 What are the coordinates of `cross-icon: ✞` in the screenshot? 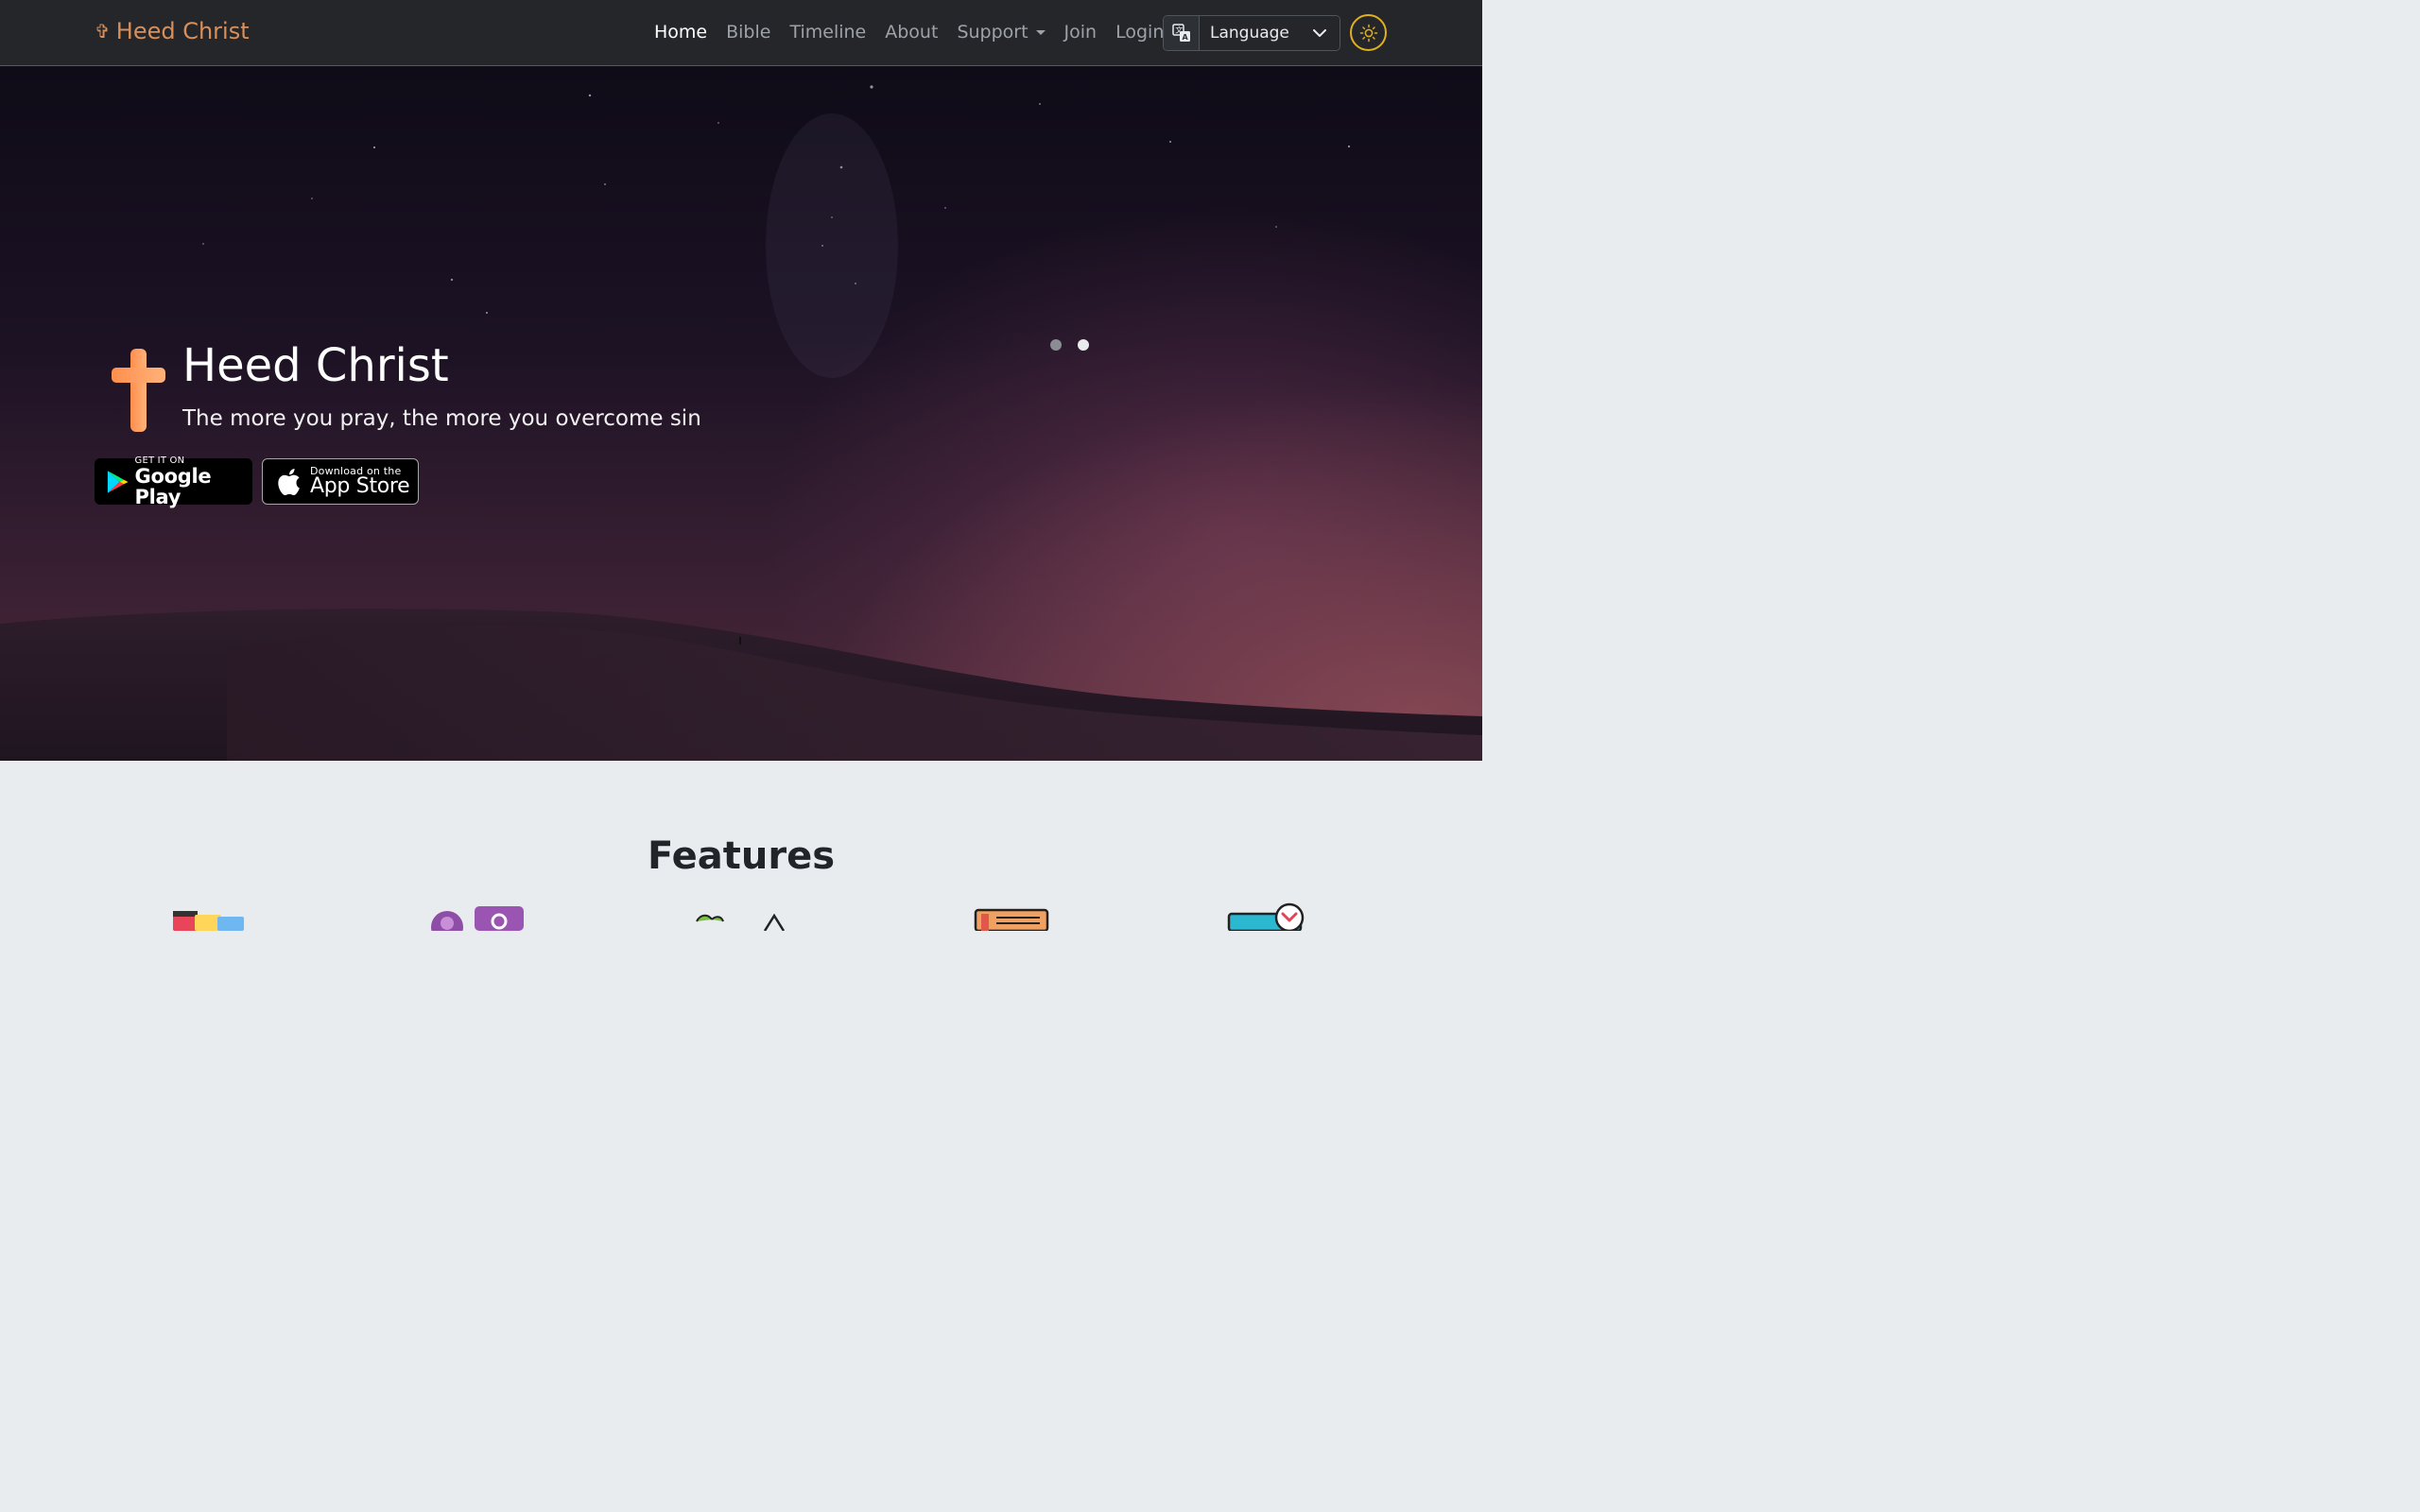 It's located at (103, 31).